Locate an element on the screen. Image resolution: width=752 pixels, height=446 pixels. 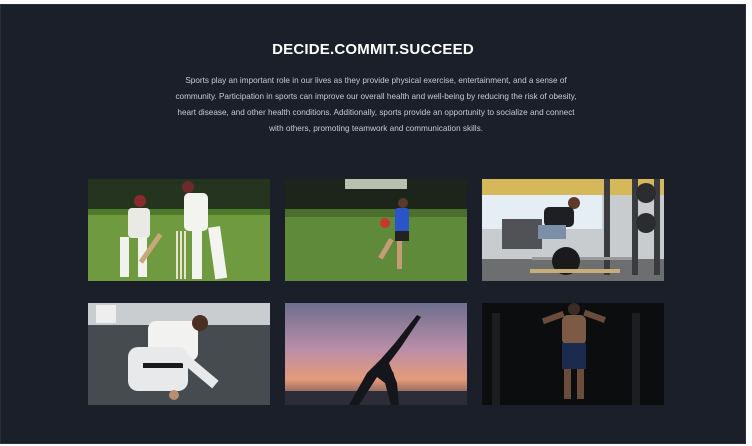
gallery-image-yoga is located at coordinates (376, 354).